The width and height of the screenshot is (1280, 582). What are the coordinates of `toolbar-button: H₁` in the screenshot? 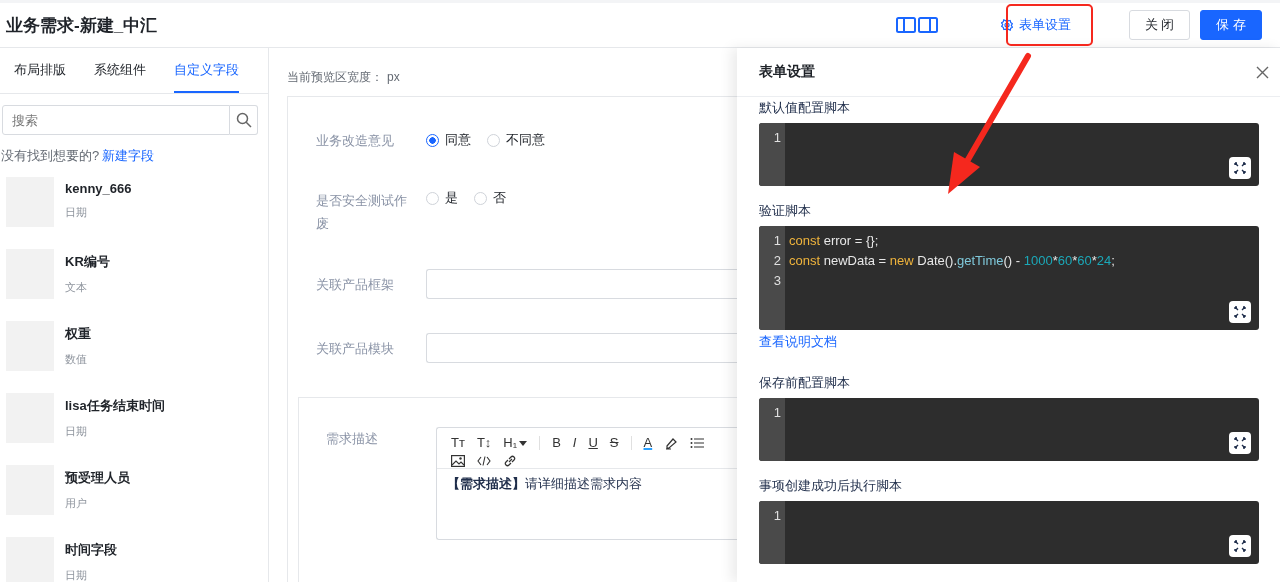 It's located at (515, 443).